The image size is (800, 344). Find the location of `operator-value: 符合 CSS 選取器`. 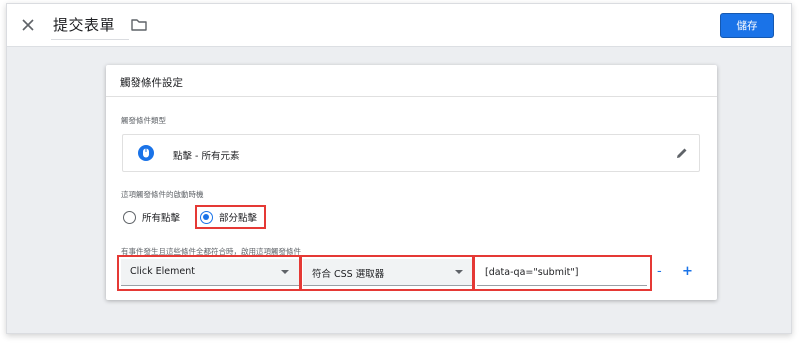

operator-value: 符合 CSS 選取器 is located at coordinates (348, 274).